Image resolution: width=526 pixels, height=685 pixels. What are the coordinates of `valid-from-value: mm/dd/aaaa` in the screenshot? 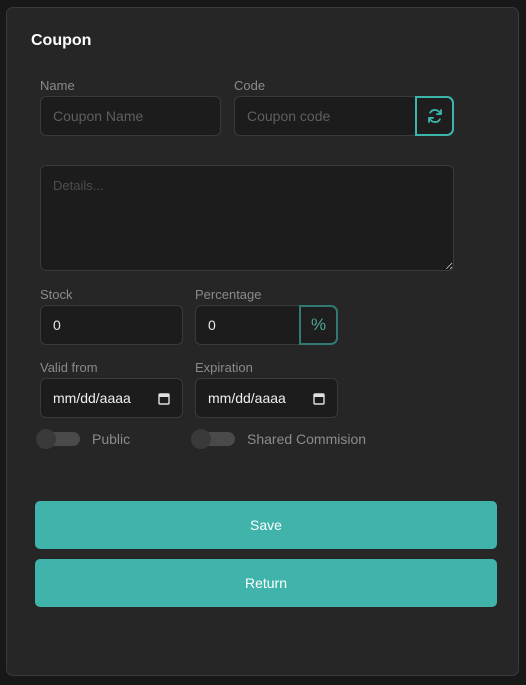 It's located at (92, 398).